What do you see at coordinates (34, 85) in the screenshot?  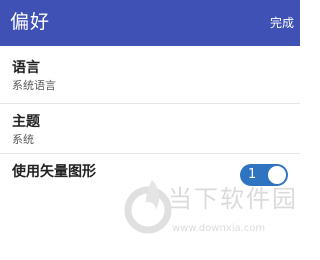 I see `pref-language-summary: 系统语言` at bounding box center [34, 85].